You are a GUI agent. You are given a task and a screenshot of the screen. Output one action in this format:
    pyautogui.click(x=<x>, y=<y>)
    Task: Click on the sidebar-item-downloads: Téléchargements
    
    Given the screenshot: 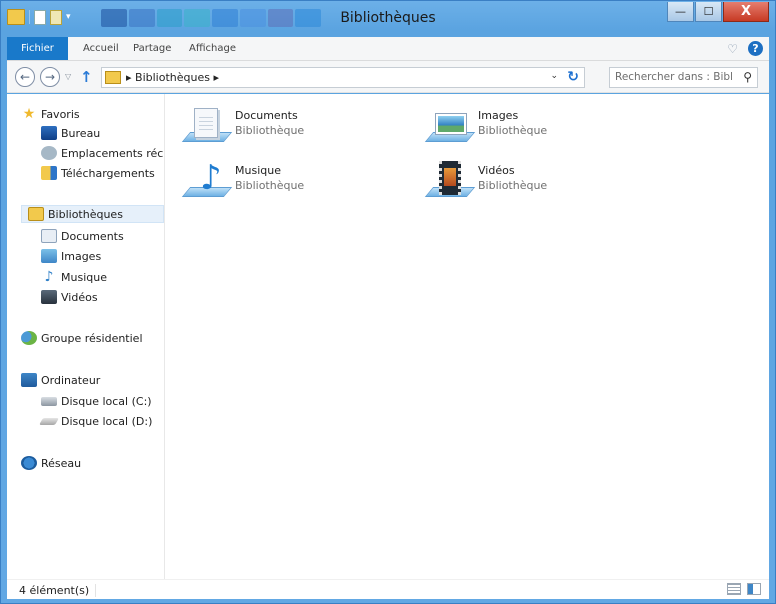 What is the action you would take?
    pyautogui.click(x=98, y=173)
    